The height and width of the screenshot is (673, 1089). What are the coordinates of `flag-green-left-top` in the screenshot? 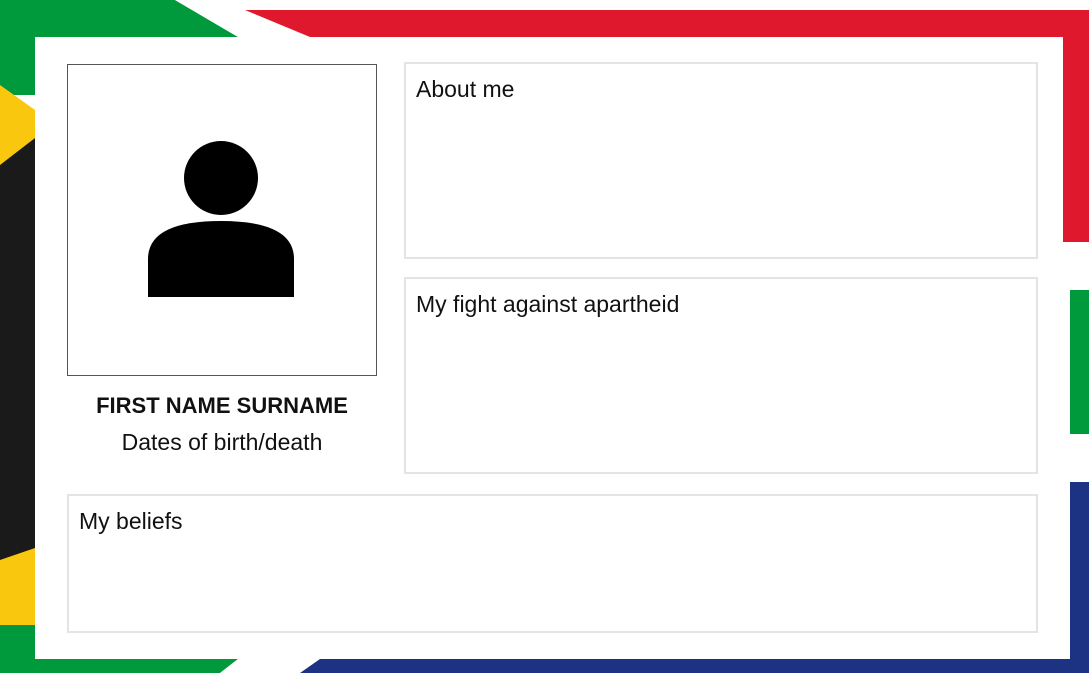 It's located at (17, 47).